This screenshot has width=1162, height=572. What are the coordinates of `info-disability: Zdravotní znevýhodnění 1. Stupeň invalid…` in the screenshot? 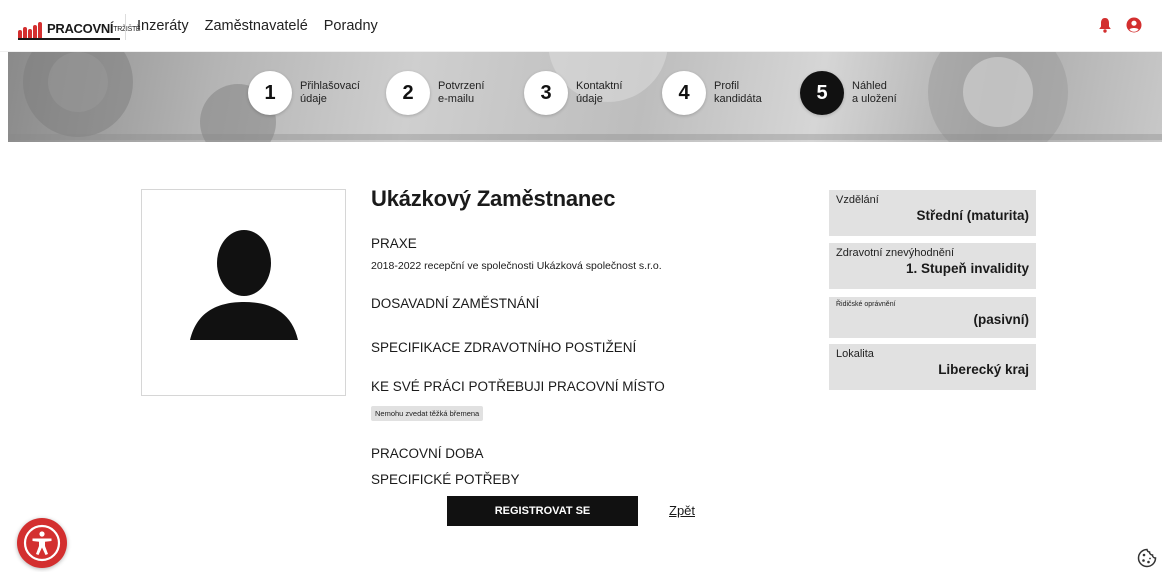 It's located at (932, 266).